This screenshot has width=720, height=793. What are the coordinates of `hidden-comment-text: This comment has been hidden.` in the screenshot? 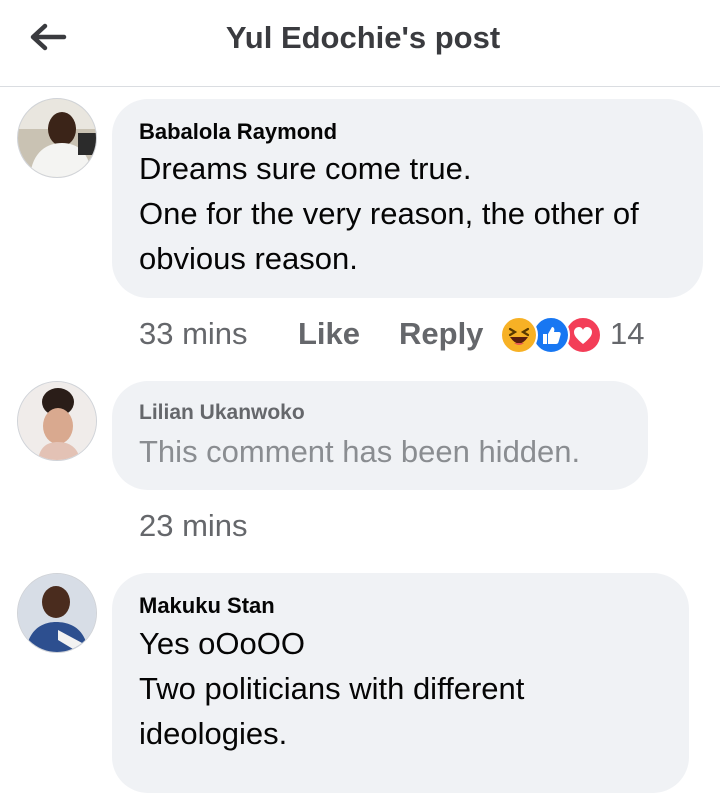 It's located at (360, 451).